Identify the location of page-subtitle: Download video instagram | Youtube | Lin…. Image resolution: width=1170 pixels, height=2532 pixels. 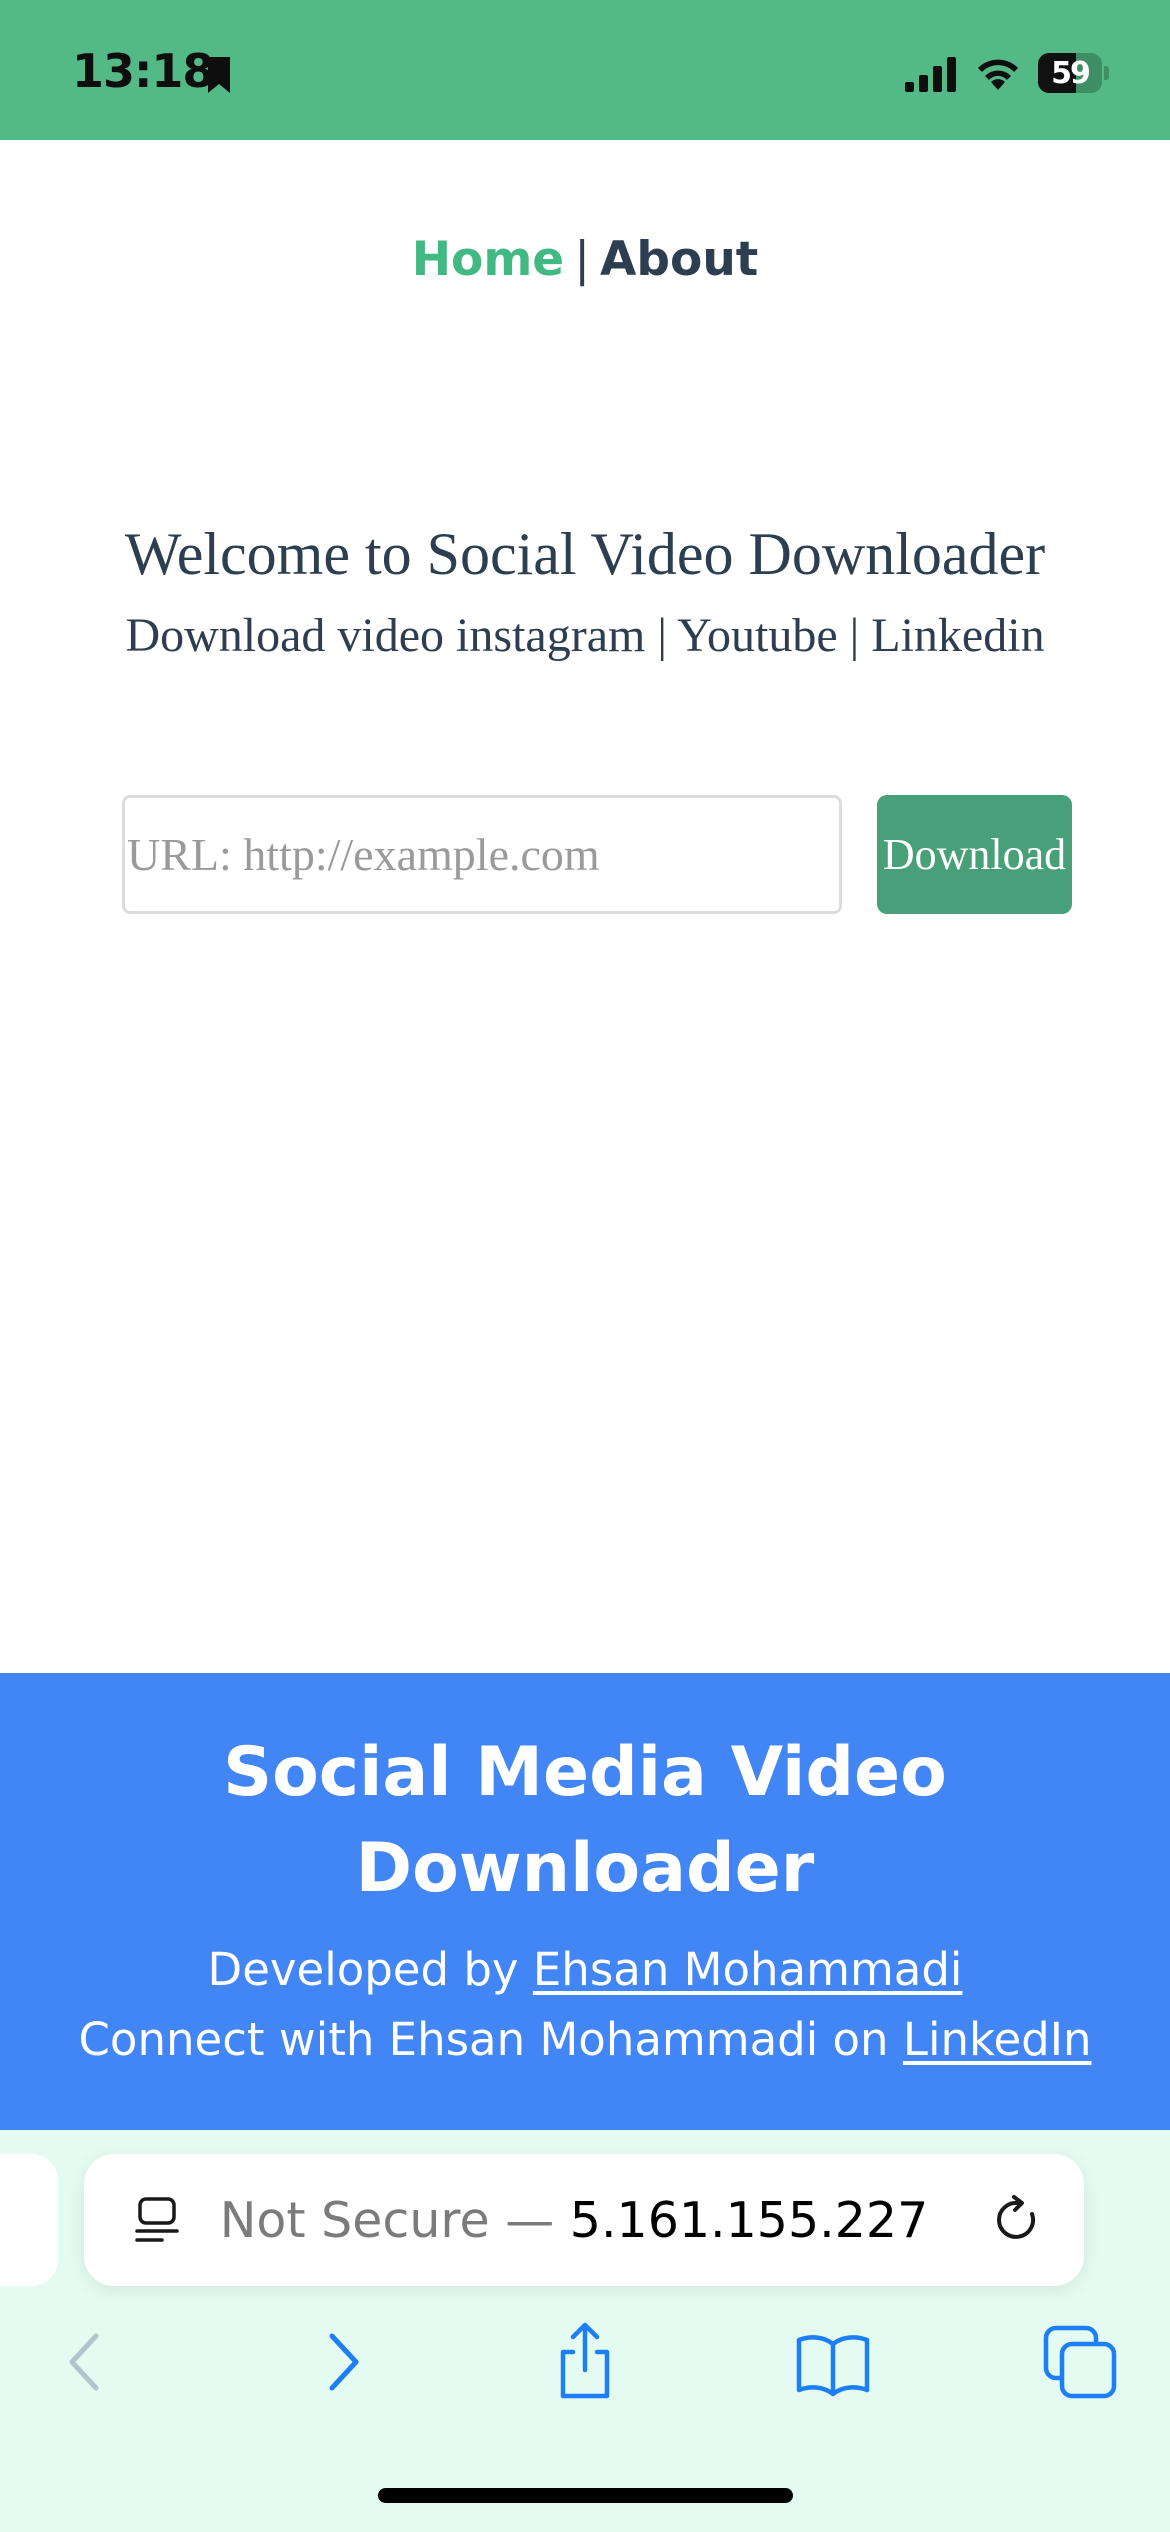
(585, 635).